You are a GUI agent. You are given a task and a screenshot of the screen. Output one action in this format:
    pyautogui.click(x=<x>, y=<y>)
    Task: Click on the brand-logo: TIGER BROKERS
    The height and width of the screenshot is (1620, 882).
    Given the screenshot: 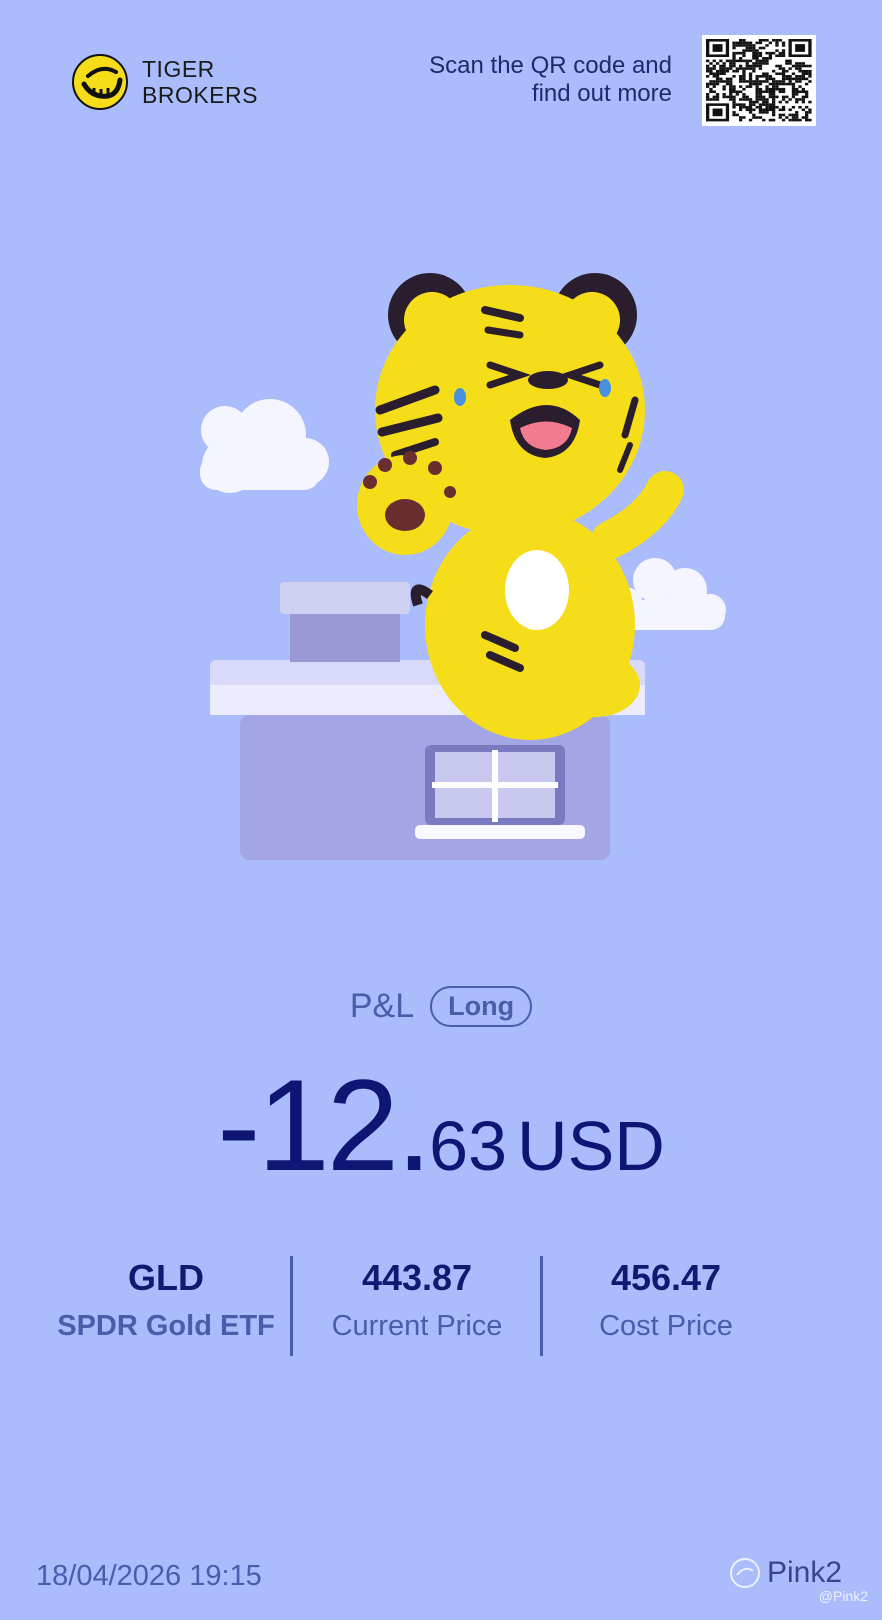 What is the action you would take?
    pyautogui.click(x=165, y=82)
    